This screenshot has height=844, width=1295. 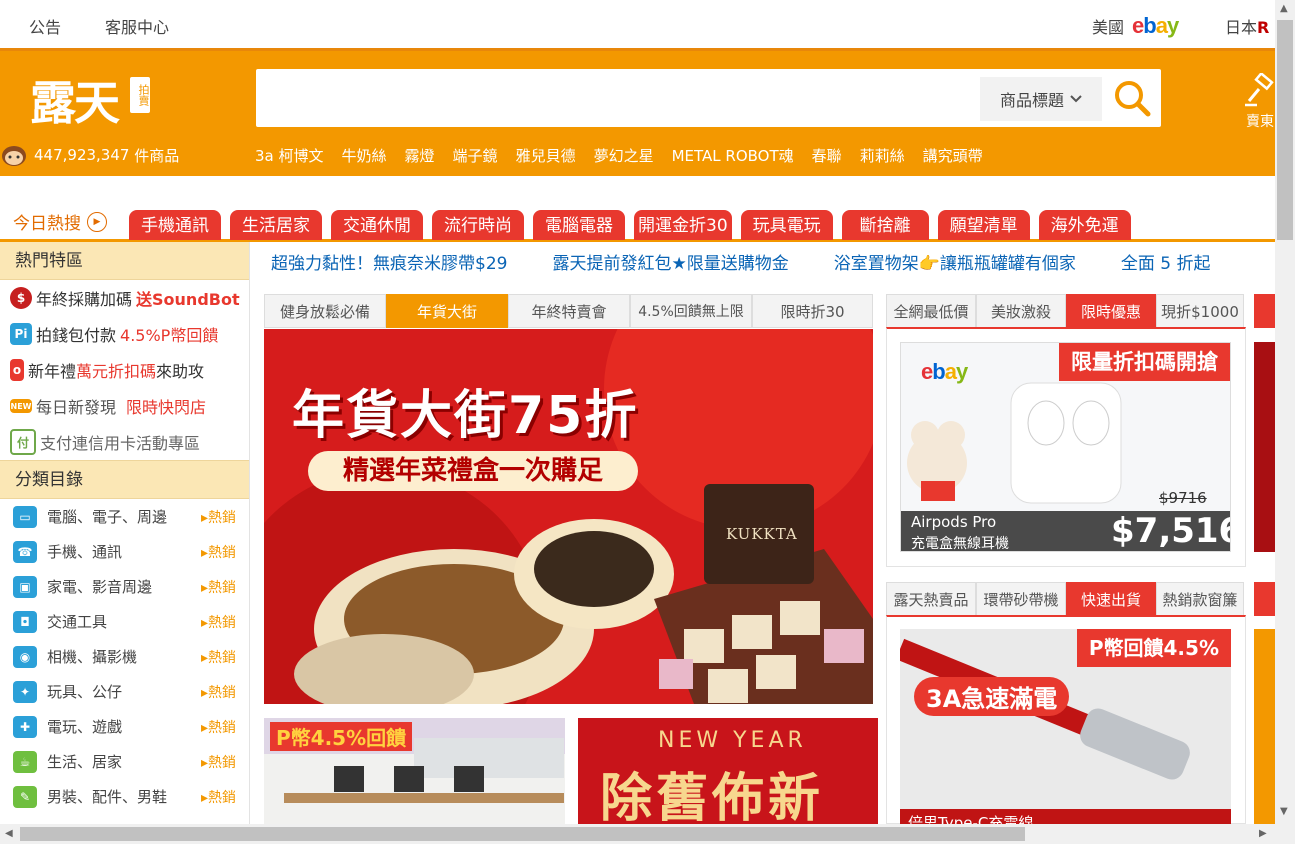 I want to click on promo-accent: 萬元折扣碼, so click(x=116, y=371).